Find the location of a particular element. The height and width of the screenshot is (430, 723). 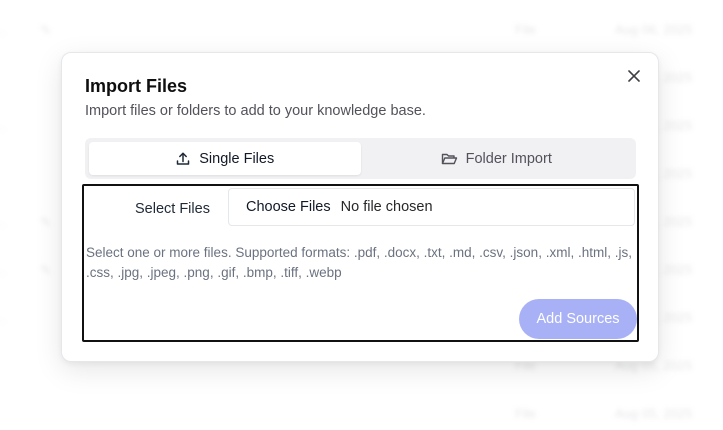

tab-folder-import: Folder Import is located at coordinates (497, 158).